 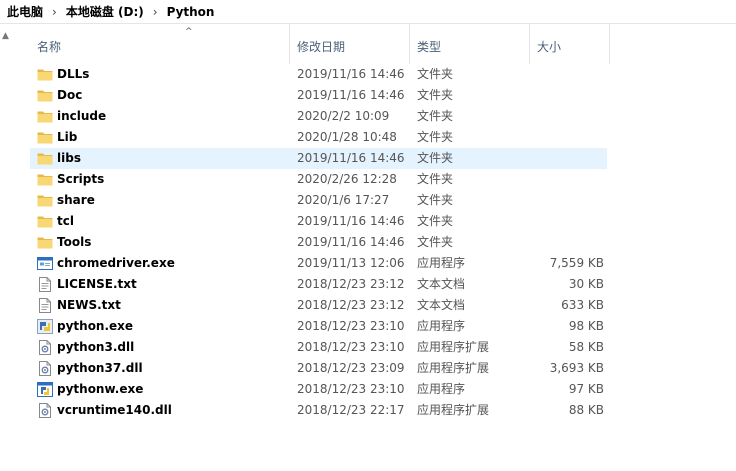 What do you see at coordinates (343, 116) in the screenshot?
I see `file-date: 2020/2/2 10:09` at bounding box center [343, 116].